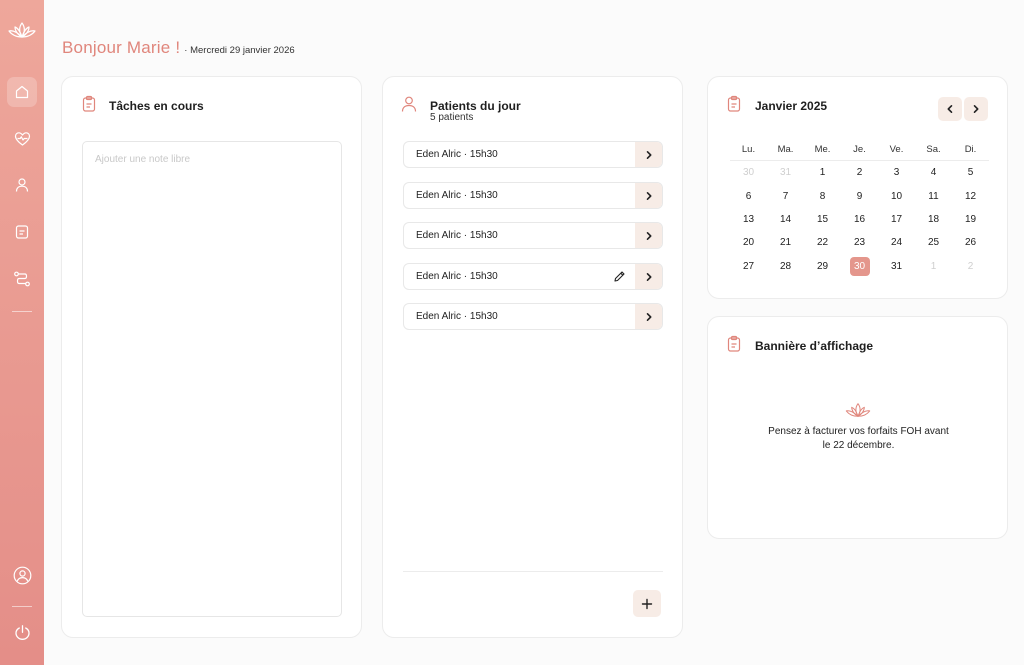 Image resolution: width=1024 pixels, height=665 pixels. Describe the element at coordinates (786, 196) in the screenshot. I see `calendar-day: 7` at that location.